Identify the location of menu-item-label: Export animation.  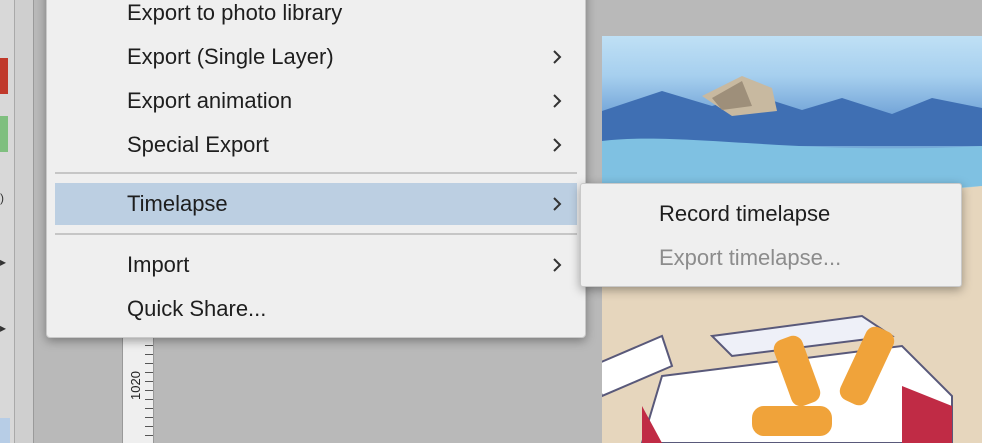
(210, 100).